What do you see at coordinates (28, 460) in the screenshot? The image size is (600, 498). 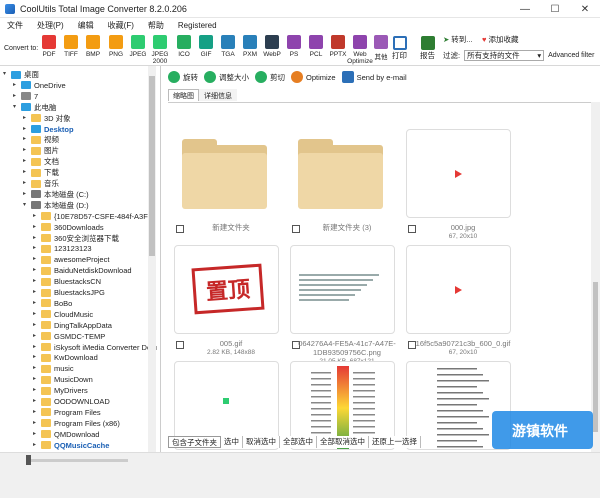 I see `zoom-slider-thumb` at bounding box center [28, 460].